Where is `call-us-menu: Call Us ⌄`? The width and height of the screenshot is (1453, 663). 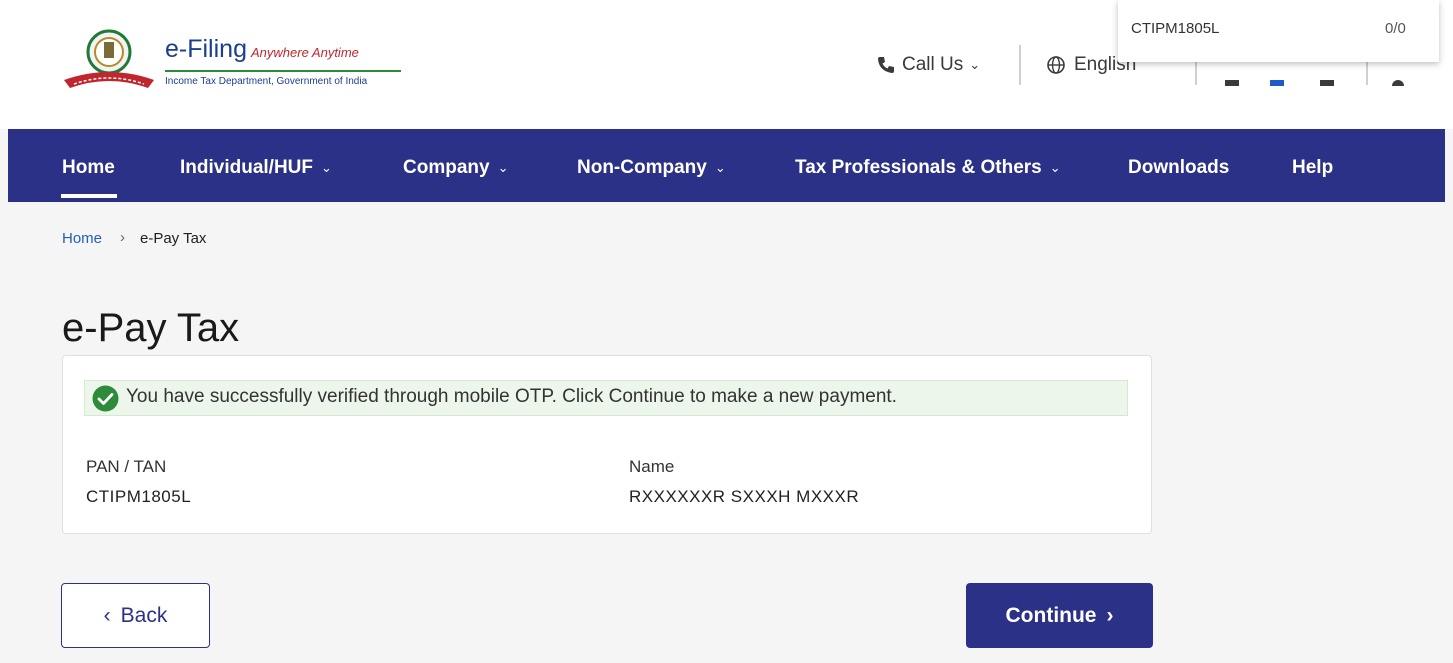 call-us-menu: Call Us ⌄ is located at coordinates (928, 65).